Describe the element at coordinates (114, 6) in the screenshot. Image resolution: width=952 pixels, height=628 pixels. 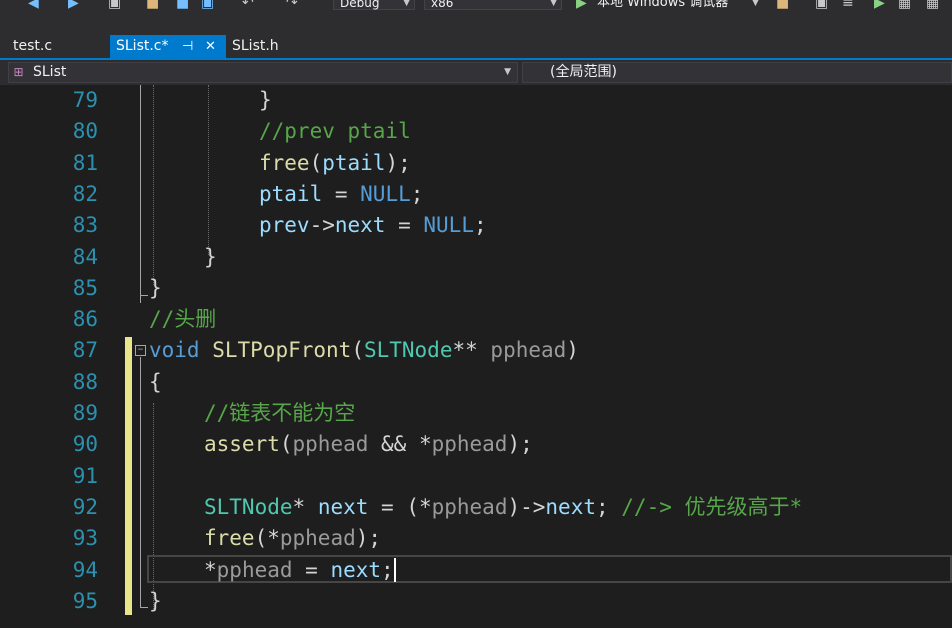
I see `new-file-icon: ▣` at that location.